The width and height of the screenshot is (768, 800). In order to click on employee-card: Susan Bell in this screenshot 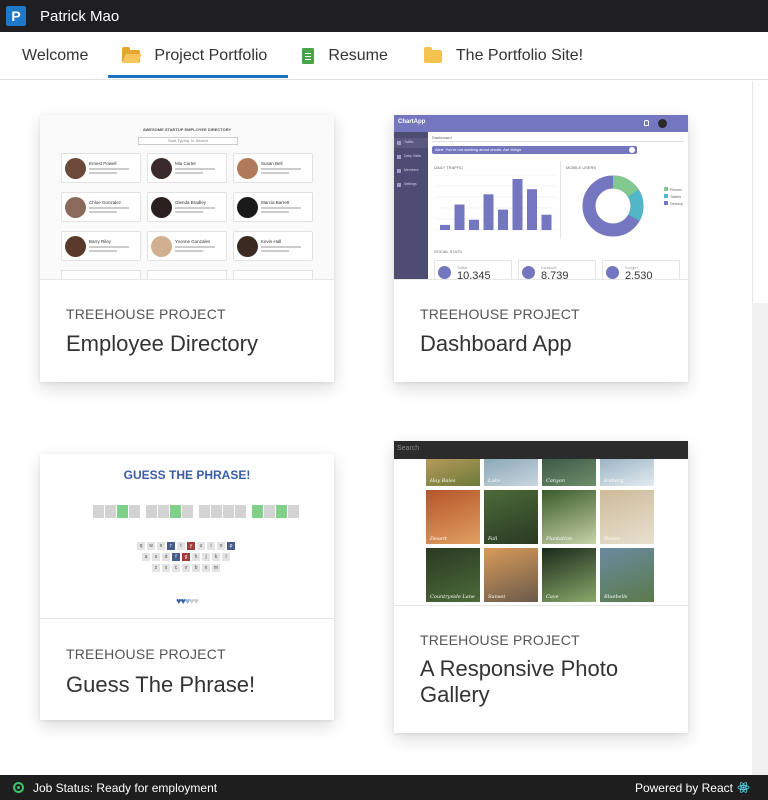, I will do `click(273, 168)`.